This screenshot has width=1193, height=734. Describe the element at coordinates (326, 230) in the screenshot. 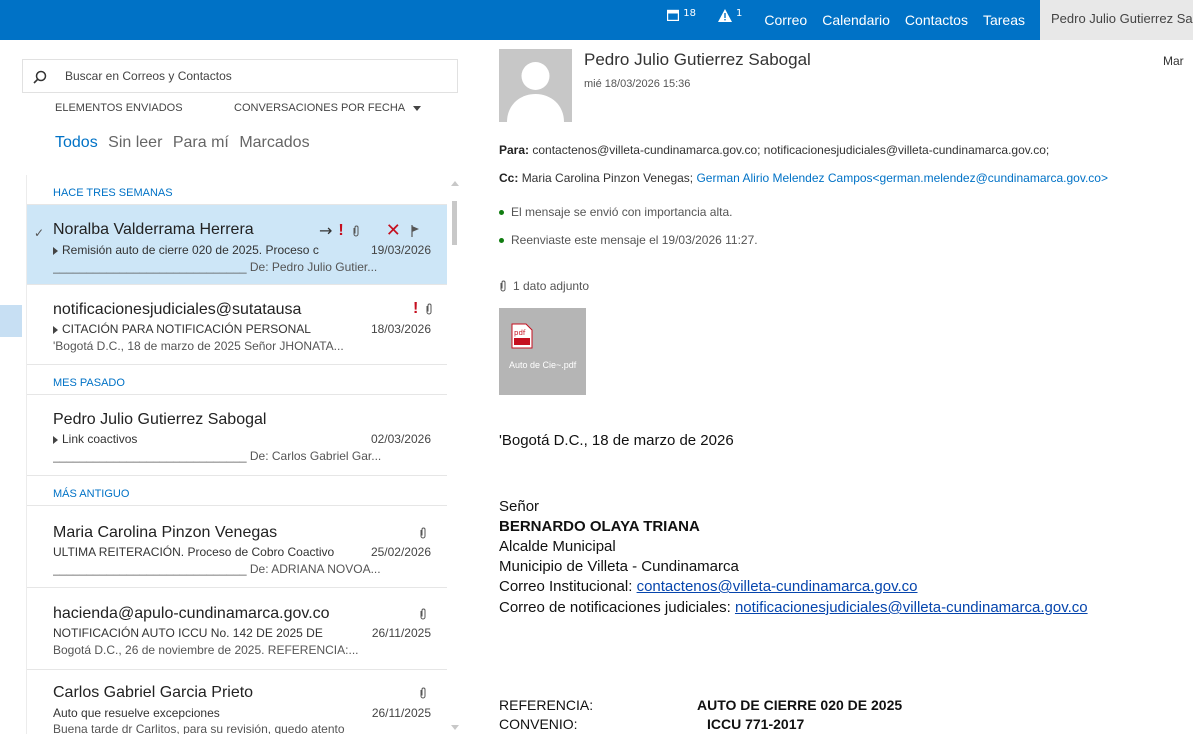

I see `forwarded-icon: →` at that location.